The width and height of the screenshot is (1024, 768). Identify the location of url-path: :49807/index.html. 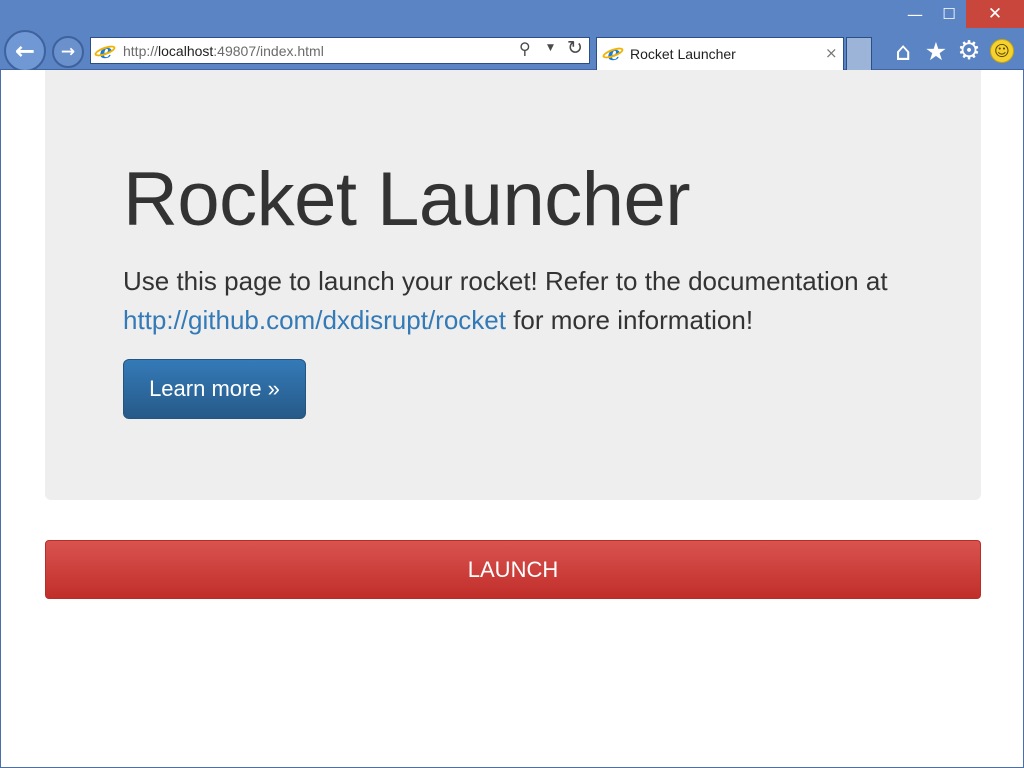
(268, 51).